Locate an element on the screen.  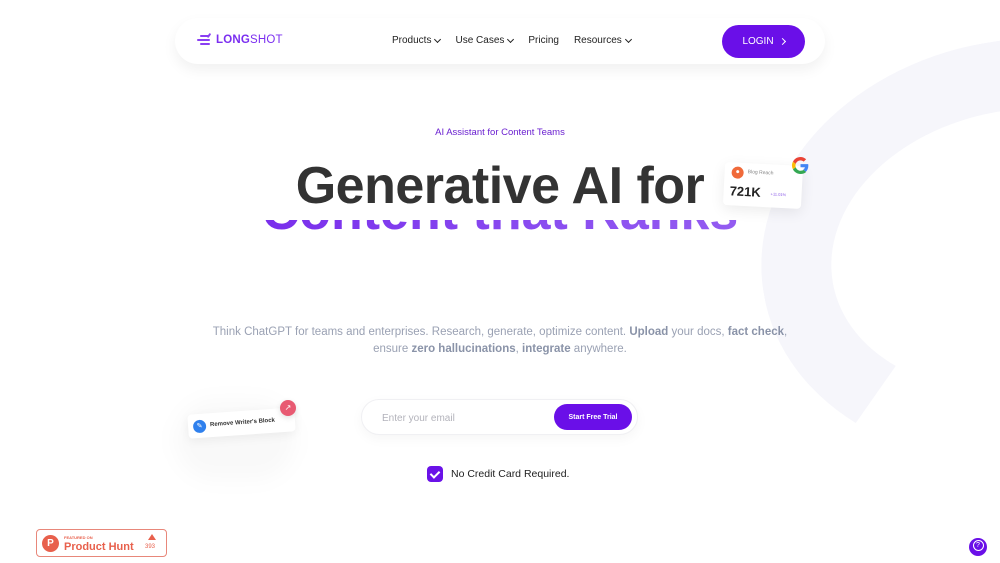
nav-products: Products is located at coordinates (417, 40).